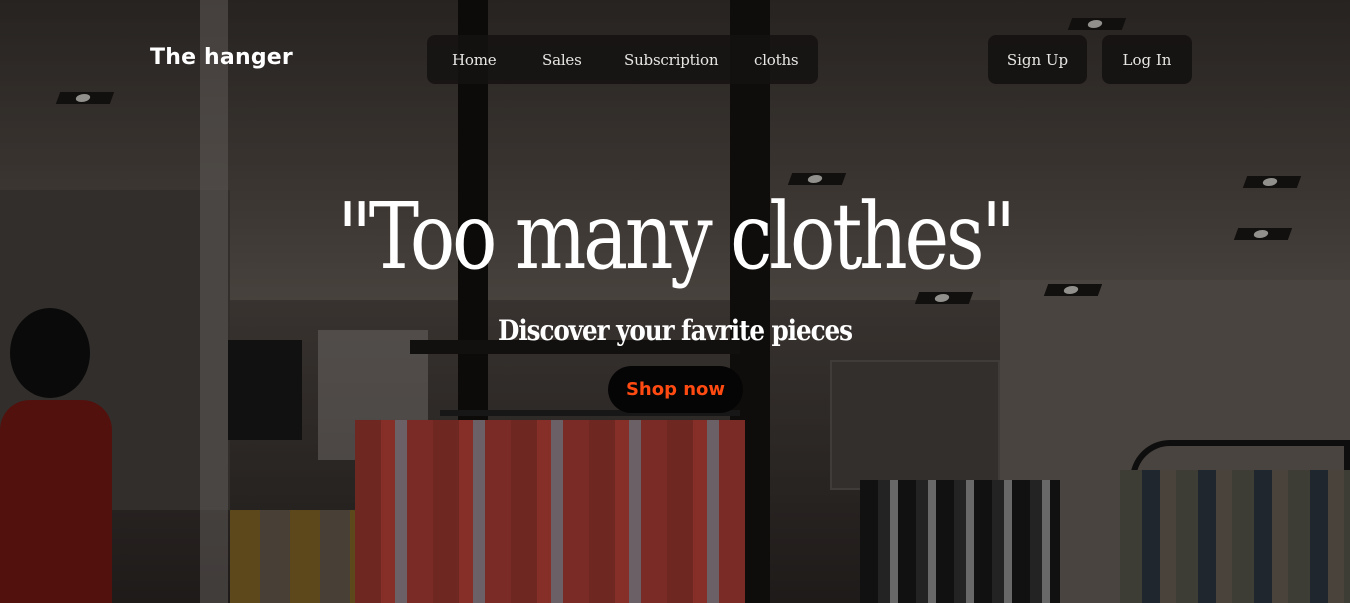 This screenshot has width=1350, height=603. I want to click on nav-item-home: Home, so click(474, 60).